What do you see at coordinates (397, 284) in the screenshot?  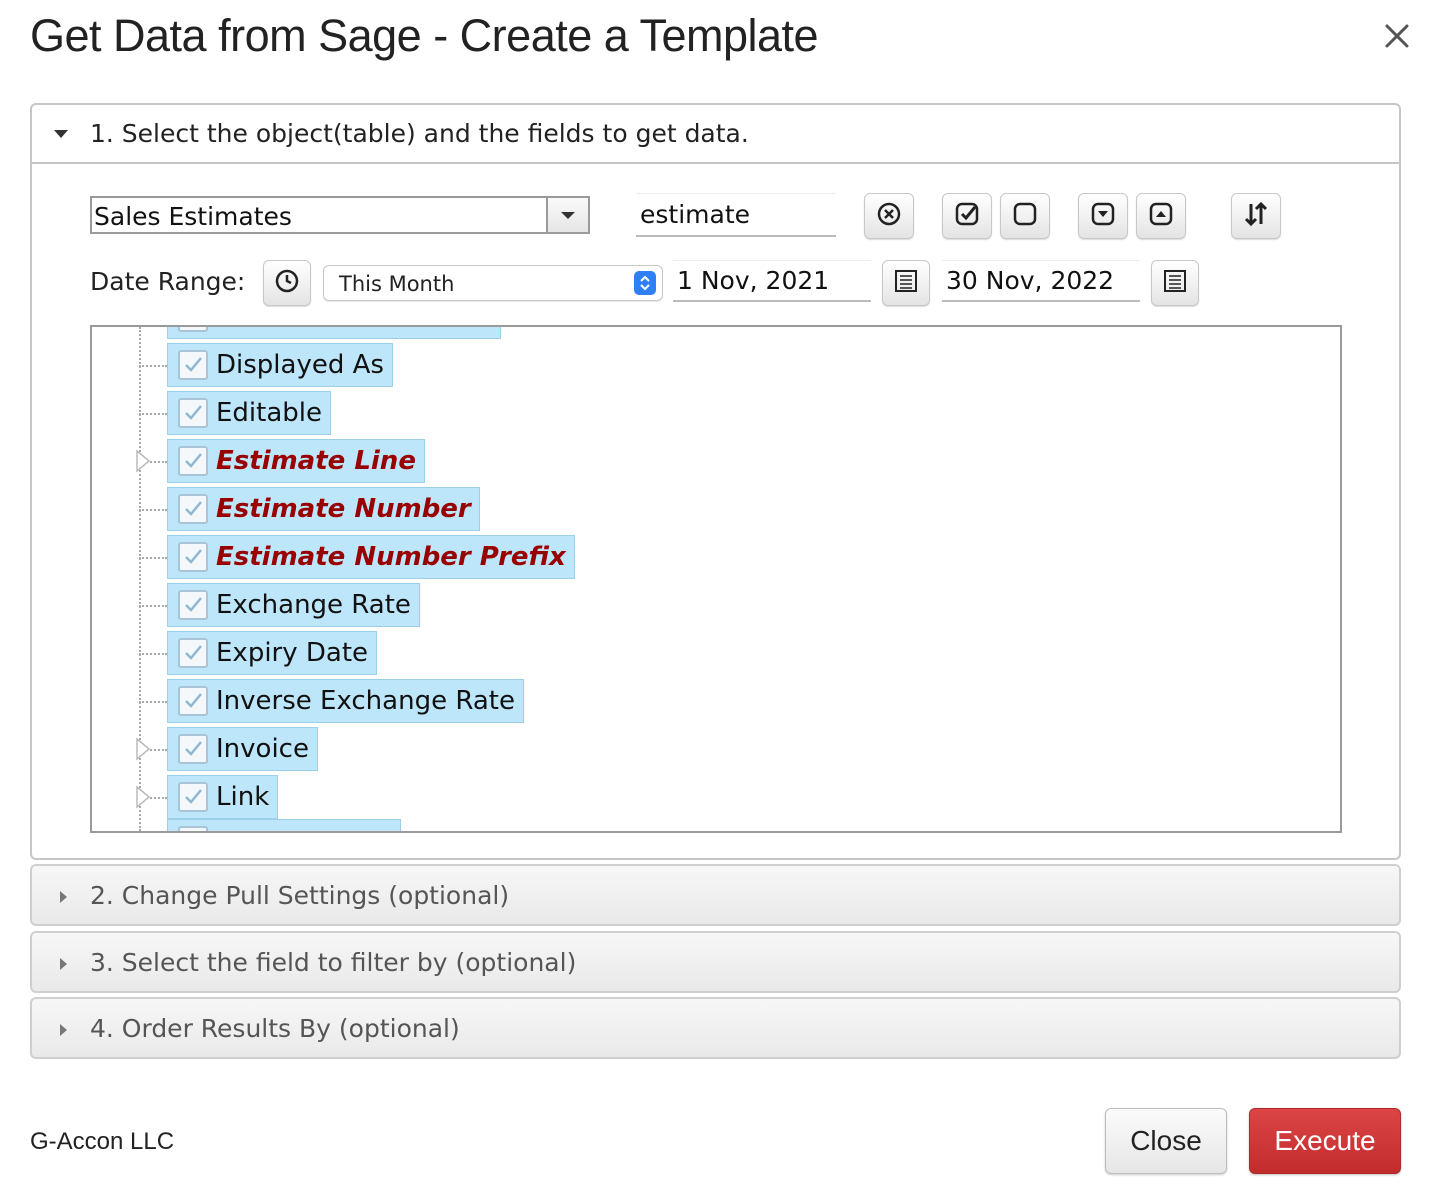 I see `date-range-preset-value: This Month` at bounding box center [397, 284].